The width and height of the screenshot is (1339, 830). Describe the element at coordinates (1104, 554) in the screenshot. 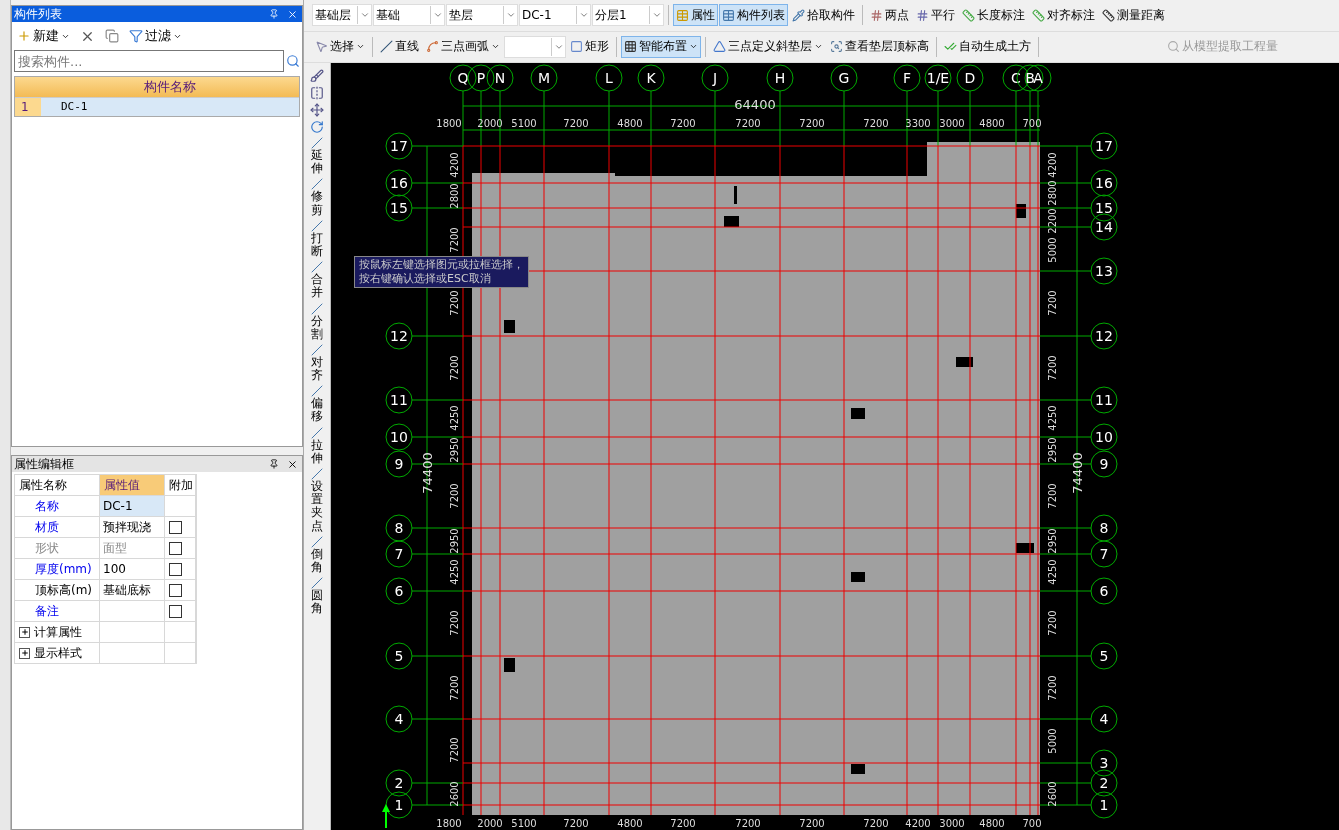

I see `axis-bubble: 7` at that location.